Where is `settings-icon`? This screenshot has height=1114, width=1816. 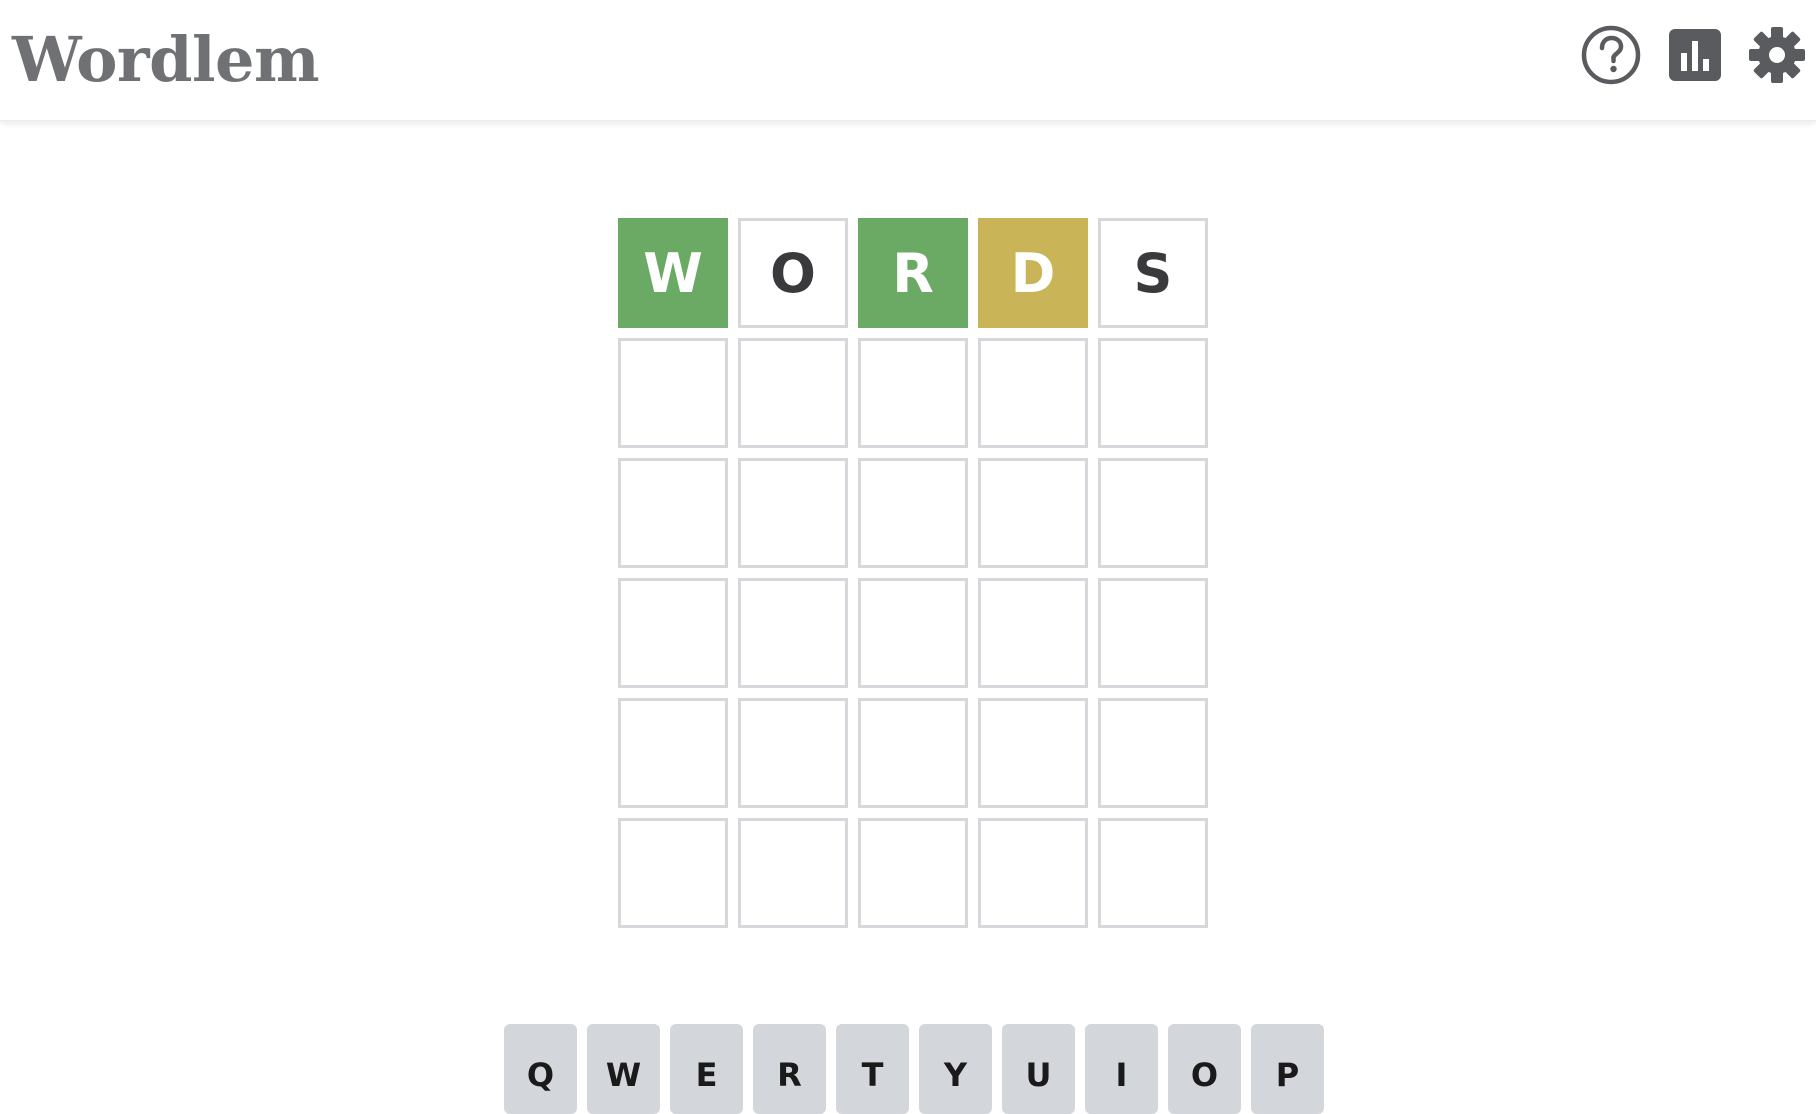
settings-icon is located at coordinates (1777, 55).